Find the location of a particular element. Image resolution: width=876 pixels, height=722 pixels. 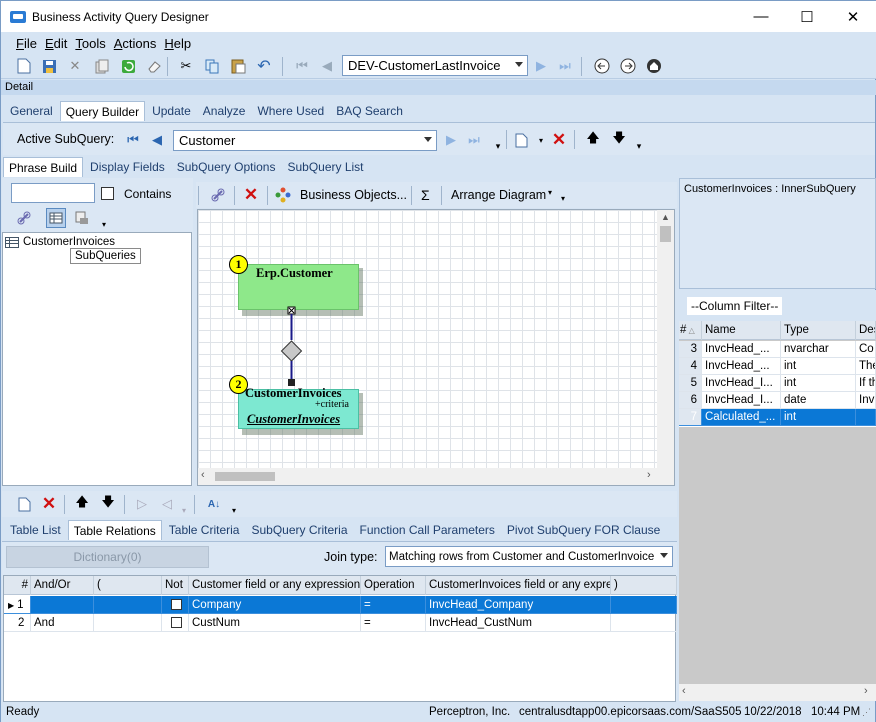

tab-function-call-parameters: Function Call Parameters is located at coordinates (427, 530).